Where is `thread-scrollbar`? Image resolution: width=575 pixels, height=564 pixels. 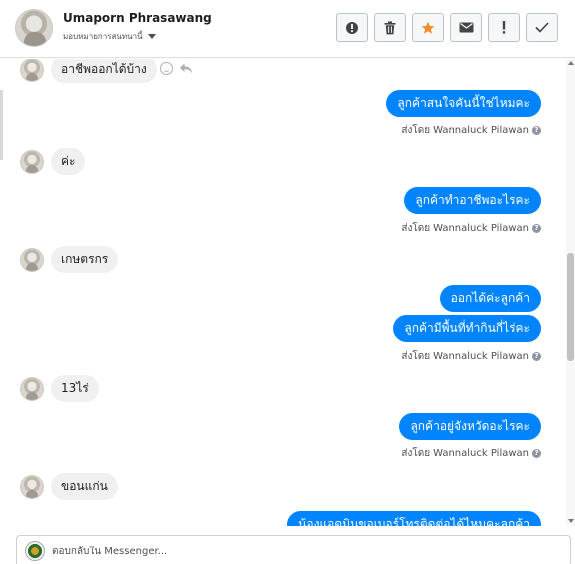 thread-scrollbar is located at coordinates (570, 292).